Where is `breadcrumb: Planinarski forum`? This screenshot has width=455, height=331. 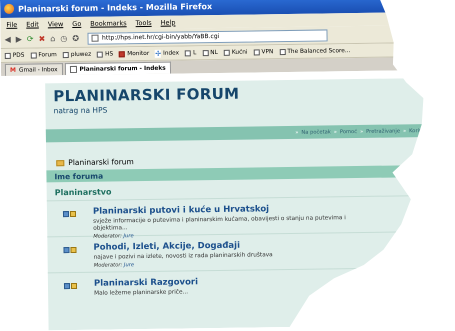
breadcrumb: Planinarski forum is located at coordinates (250, 151).